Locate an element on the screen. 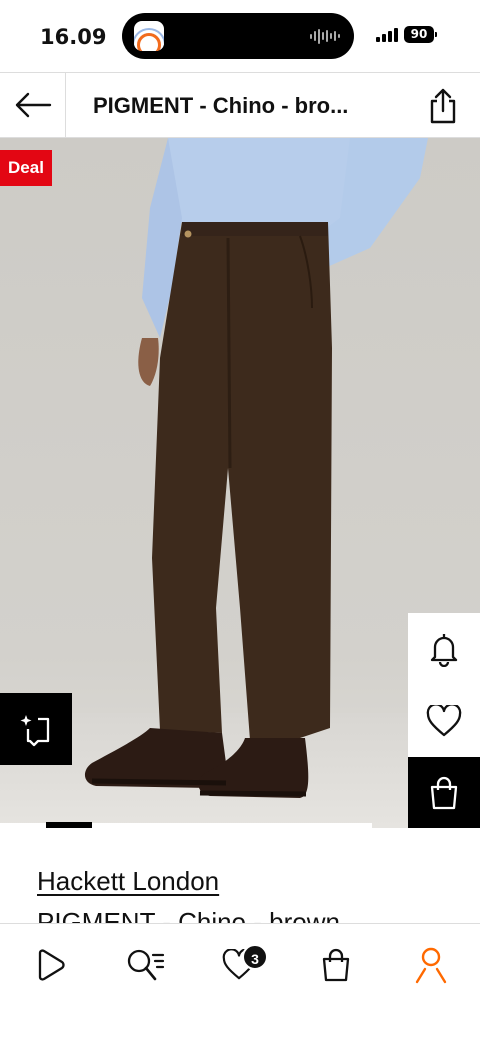 The height and width of the screenshot is (1039, 480). product-action-buttons is located at coordinates (444, 720).